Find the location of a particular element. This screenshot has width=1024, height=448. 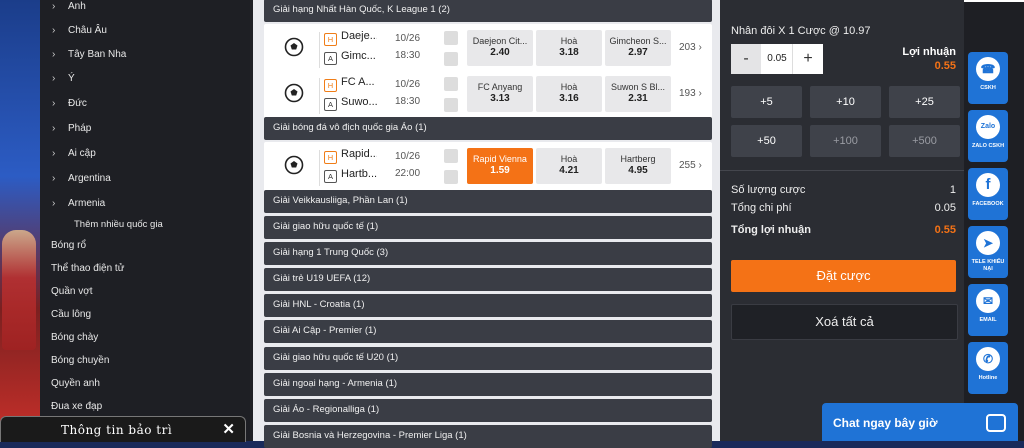

contact-zalo-button: Zalo ZALO CSKH is located at coordinates (988, 136).